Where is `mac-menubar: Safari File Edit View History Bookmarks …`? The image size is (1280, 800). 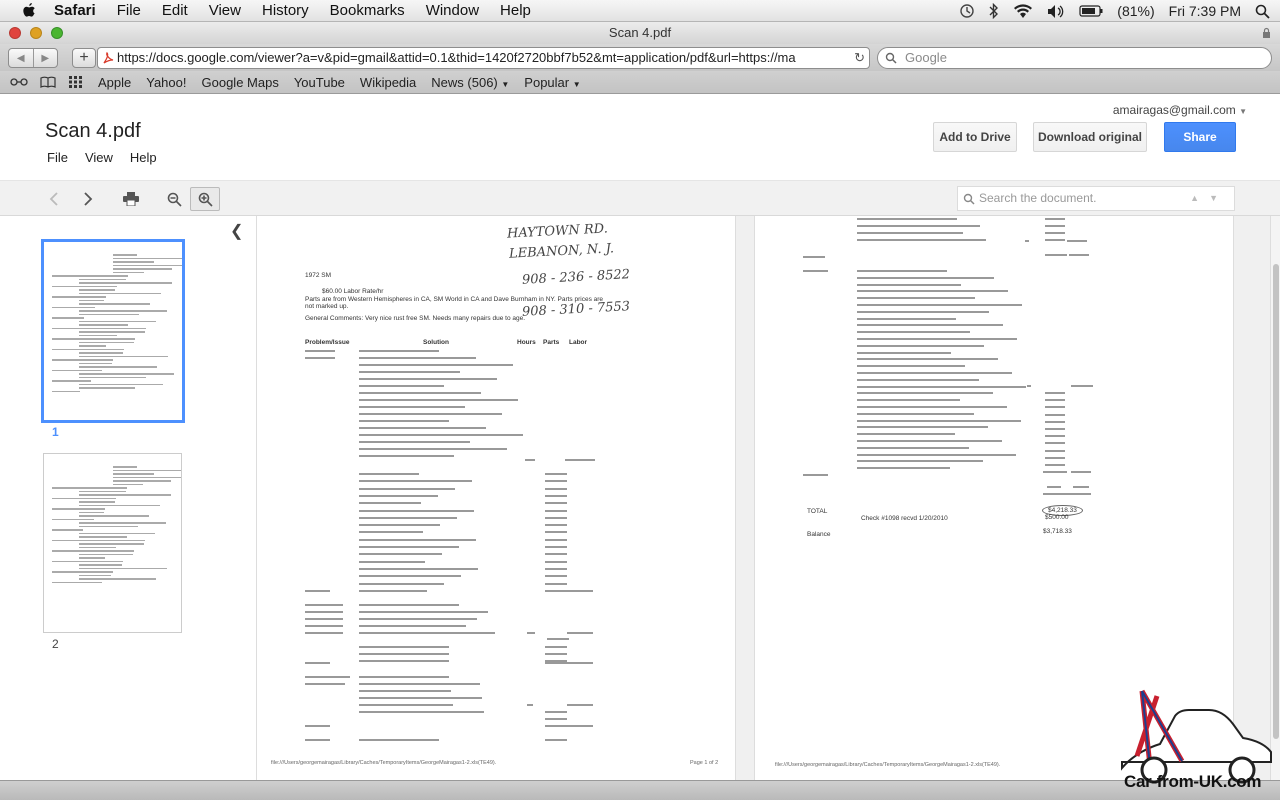
mac-menubar: Safari File Edit View History Bookmarks … is located at coordinates (640, 11).